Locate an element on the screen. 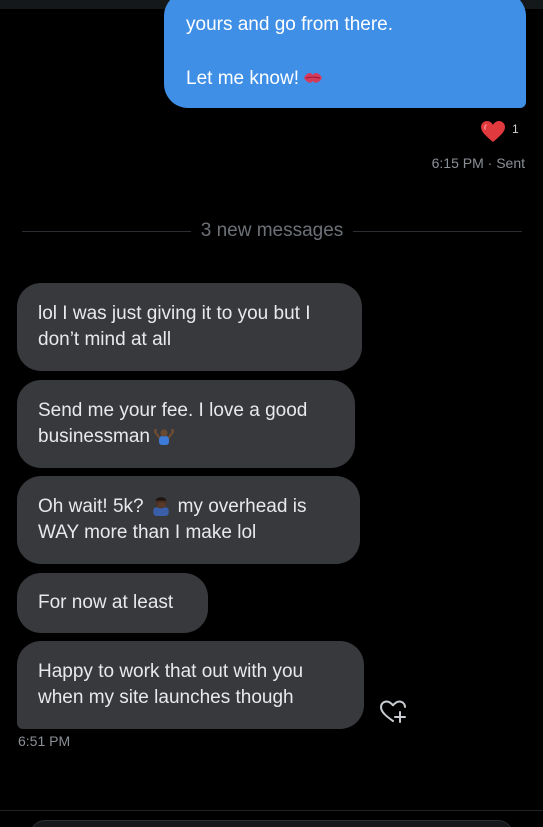 The height and width of the screenshot is (827, 543). message-line: lol I was just giving it to you but I is located at coordinates (174, 313).